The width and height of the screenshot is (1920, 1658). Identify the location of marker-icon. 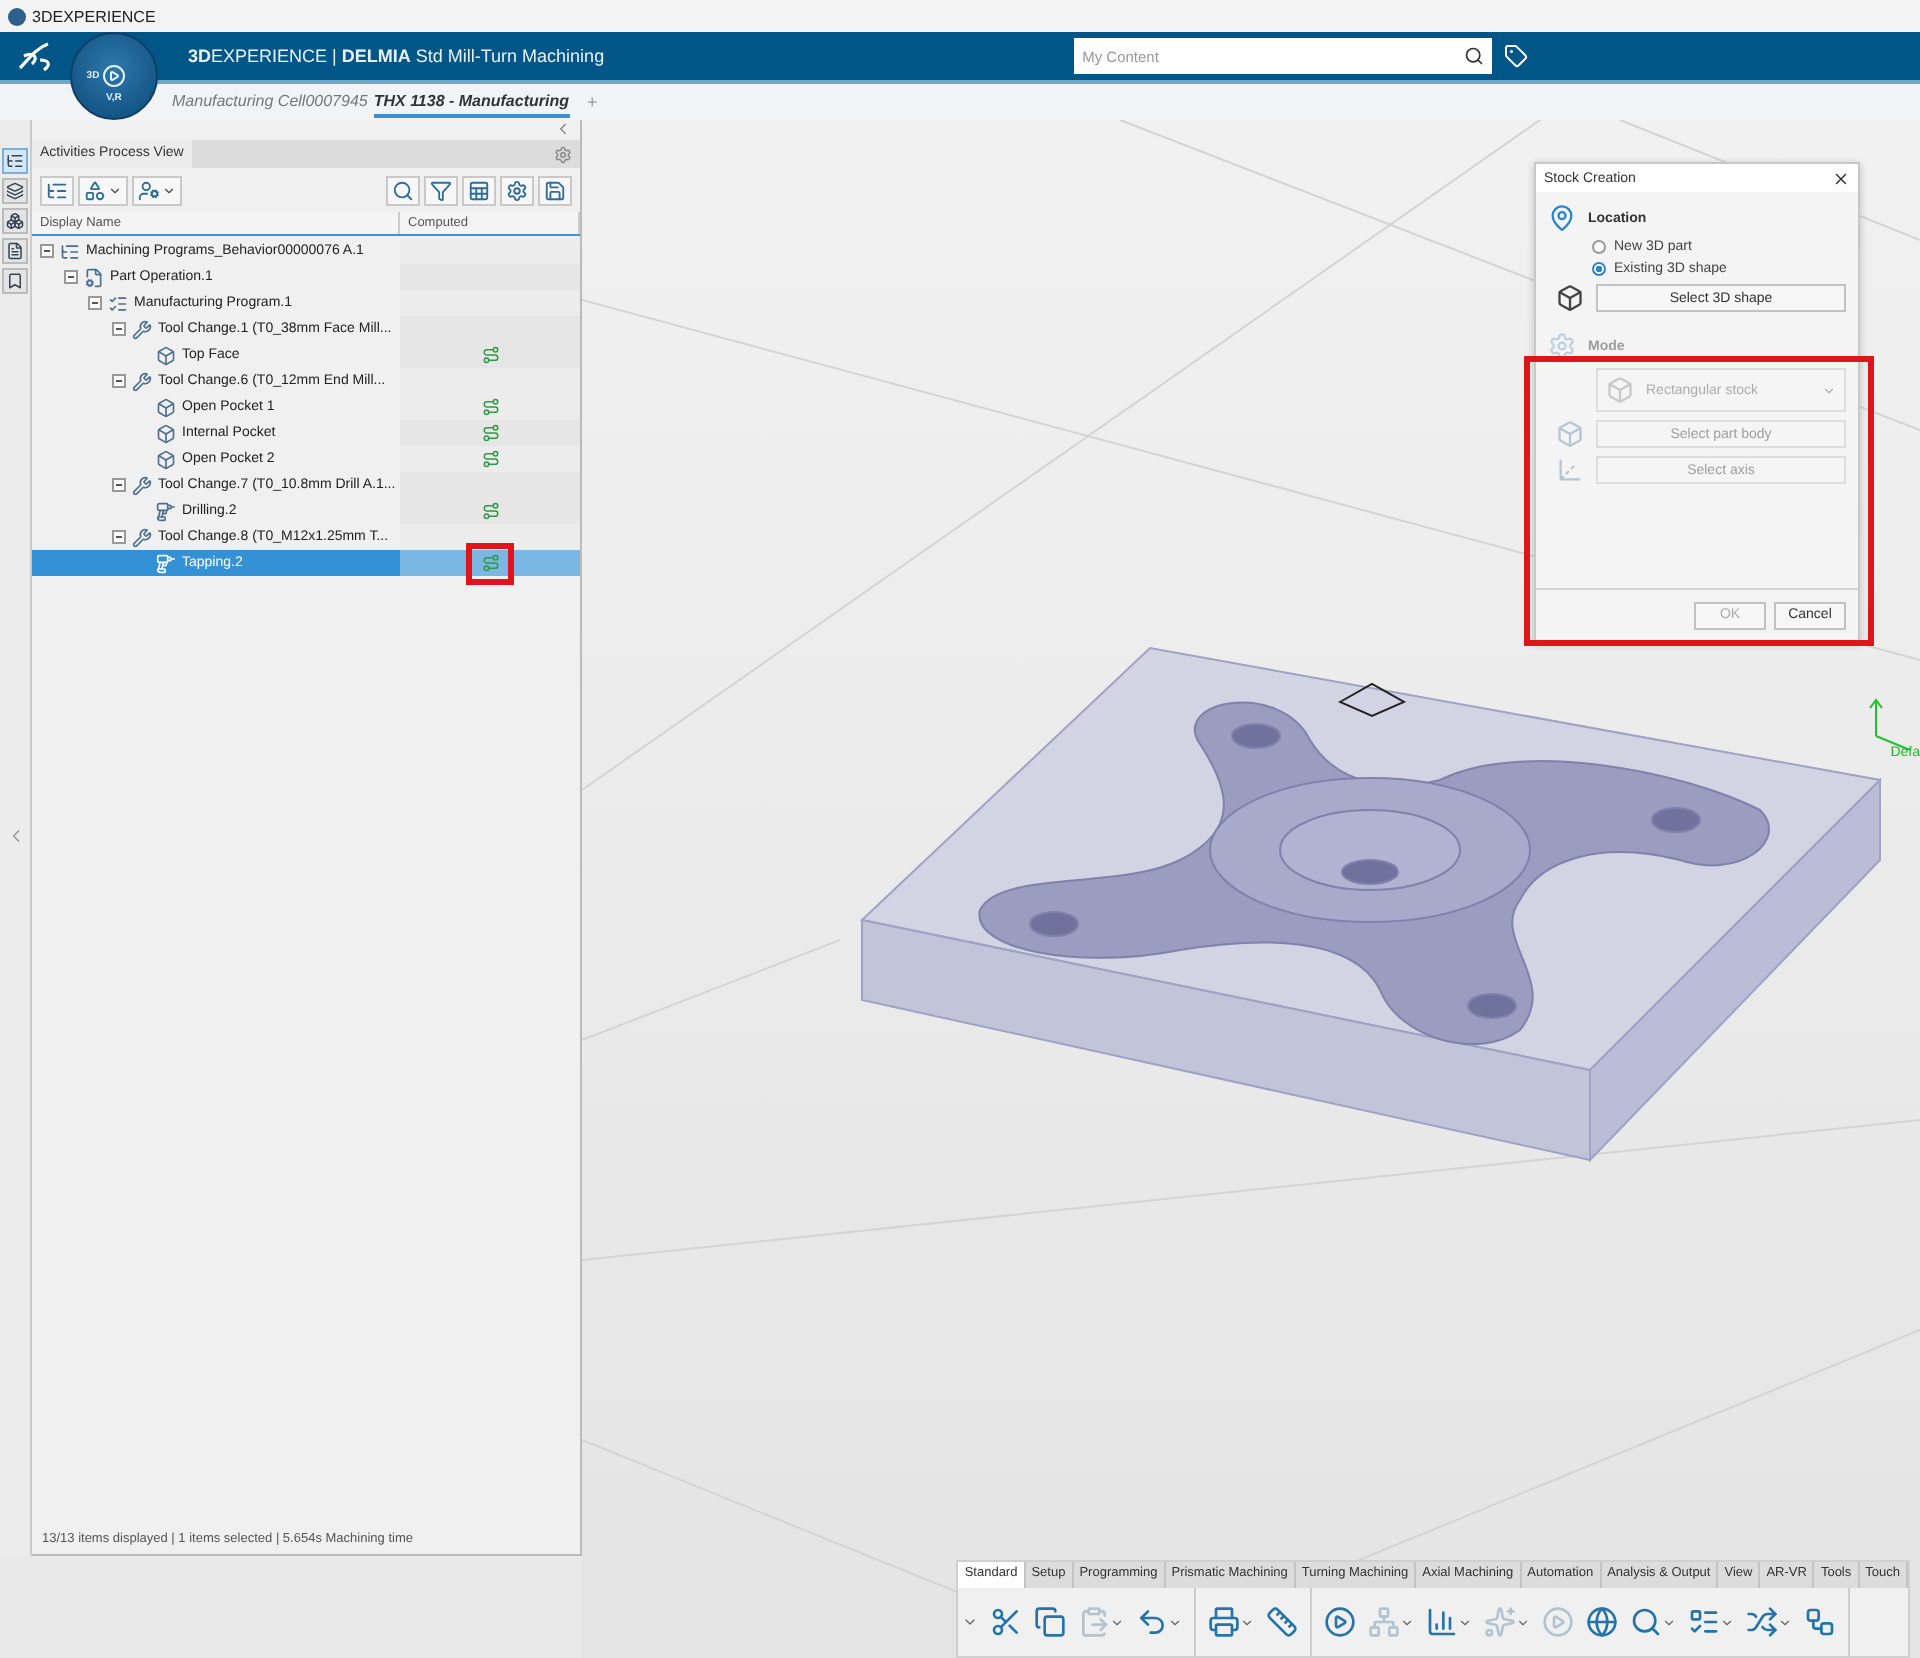
(1372, 700).